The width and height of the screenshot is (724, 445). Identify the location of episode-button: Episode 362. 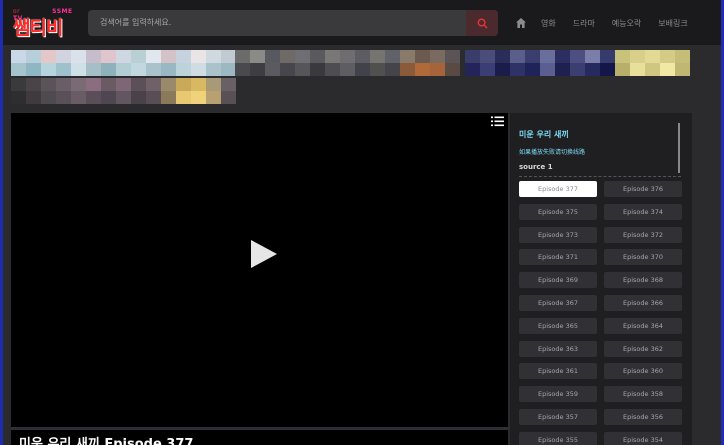
(643, 348).